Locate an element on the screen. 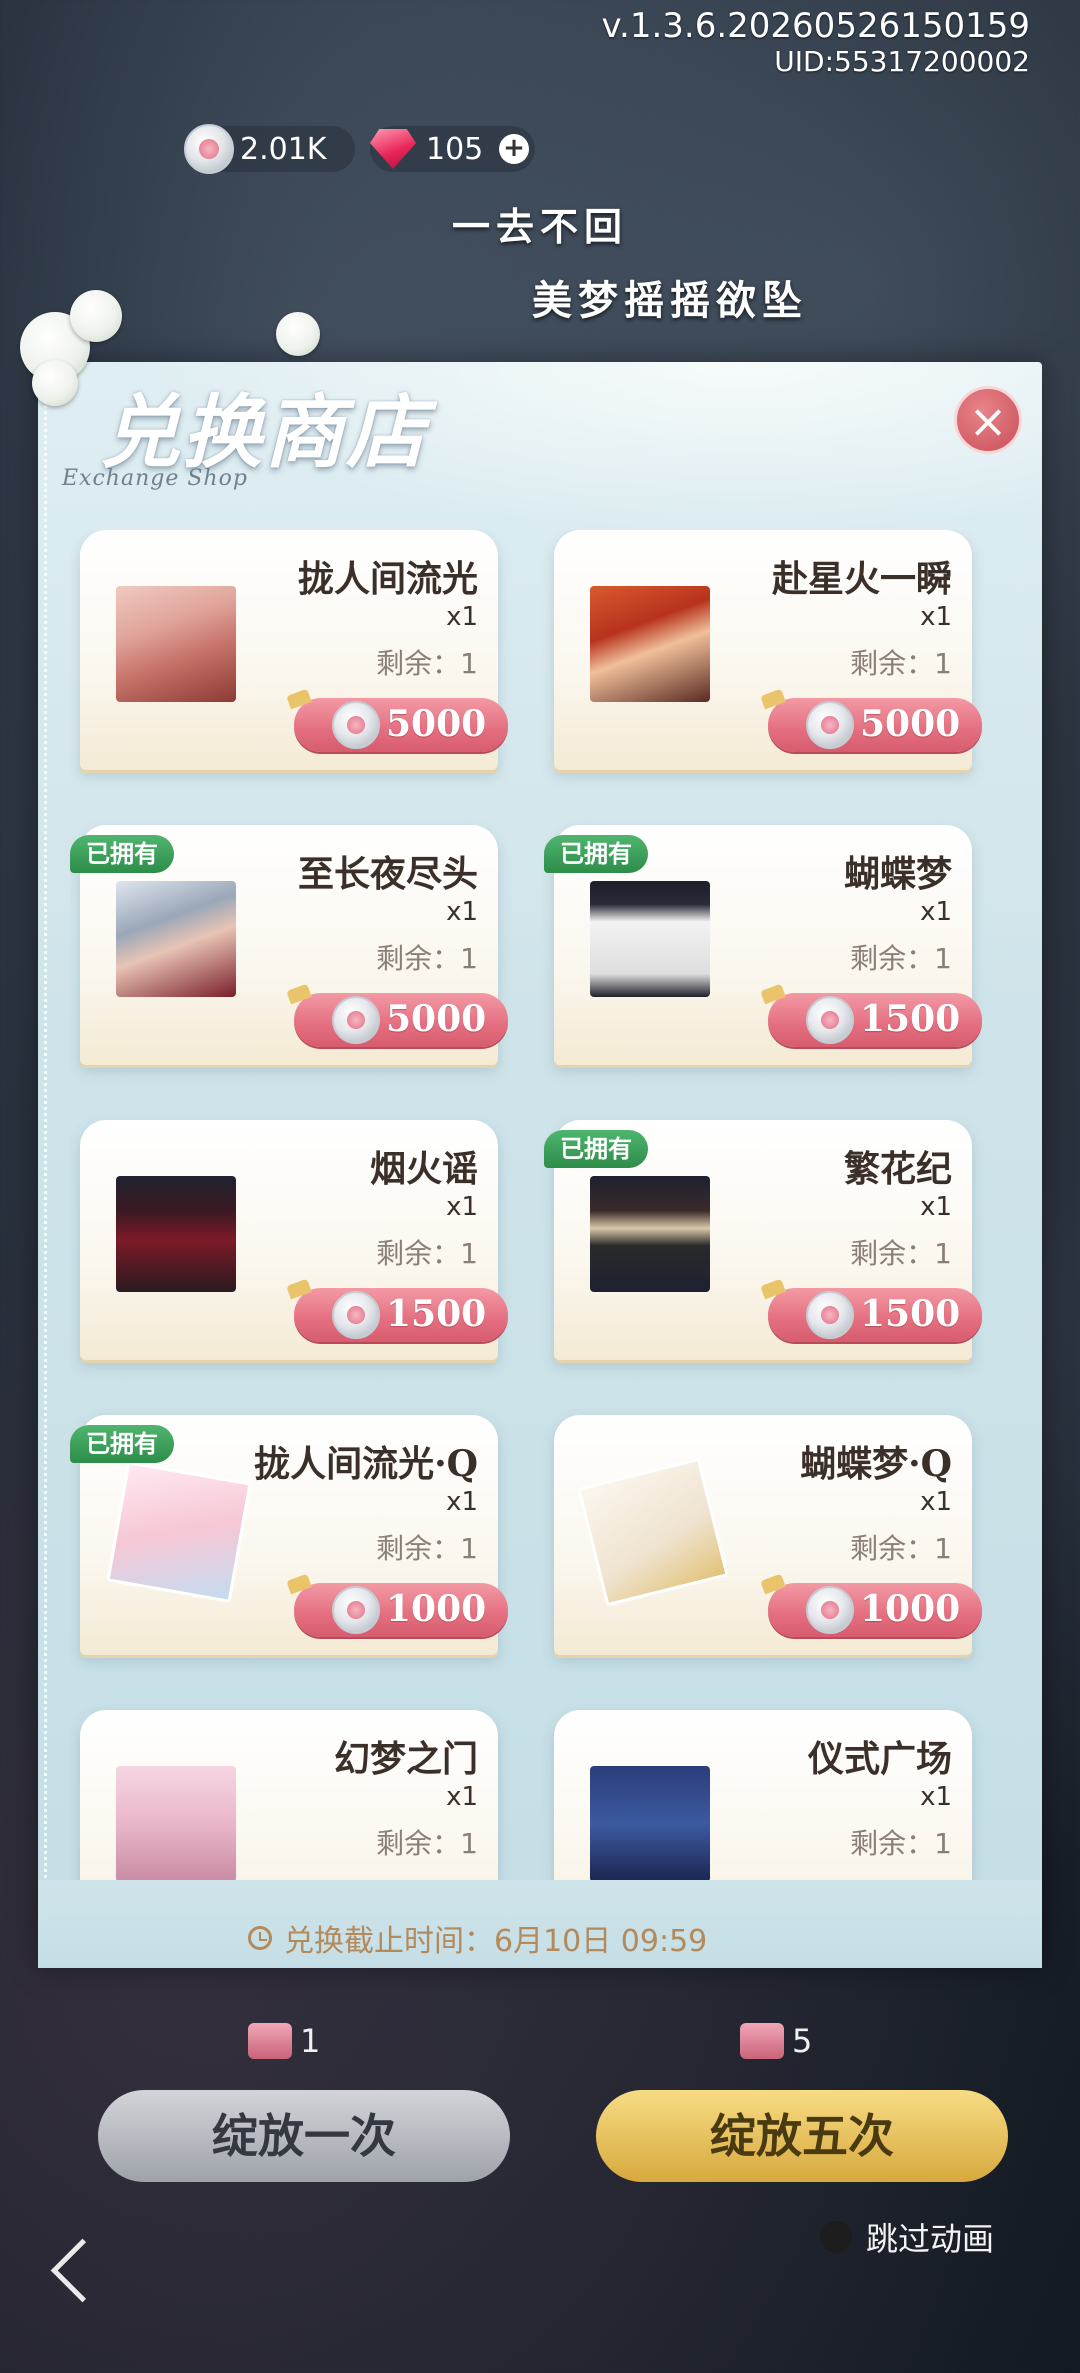  item-name: 蝴蝶梦·Q is located at coordinates (876, 1464).